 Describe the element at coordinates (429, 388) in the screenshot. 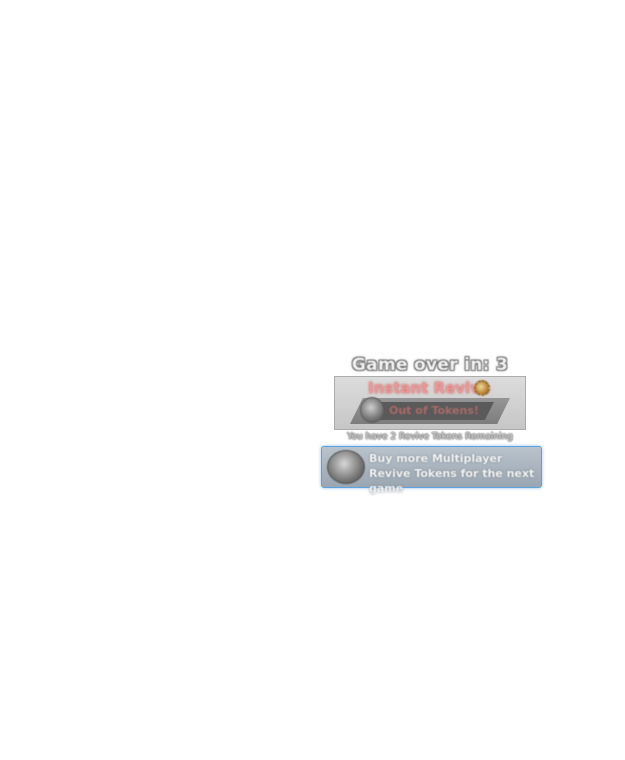

I see `instant-revive-title: Instant Revive` at that location.